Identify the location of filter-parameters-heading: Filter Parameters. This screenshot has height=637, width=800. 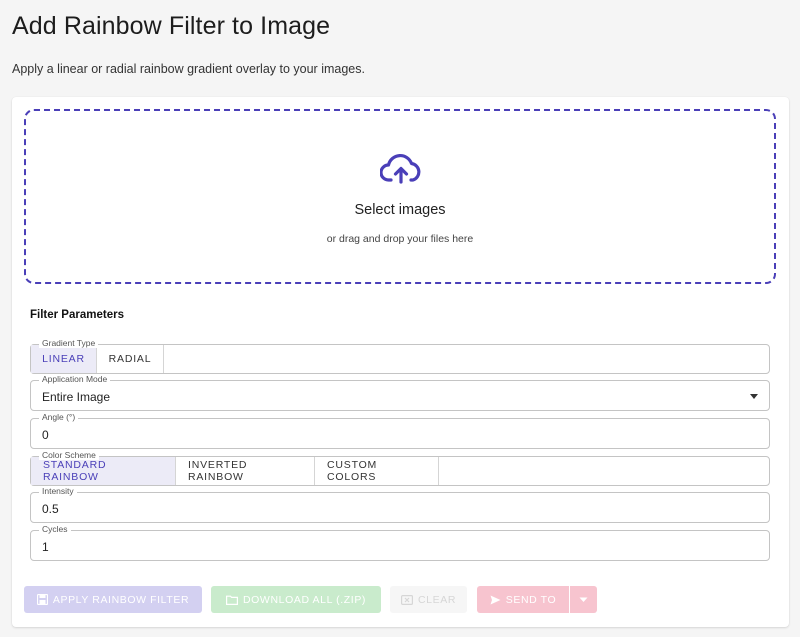
(77, 315).